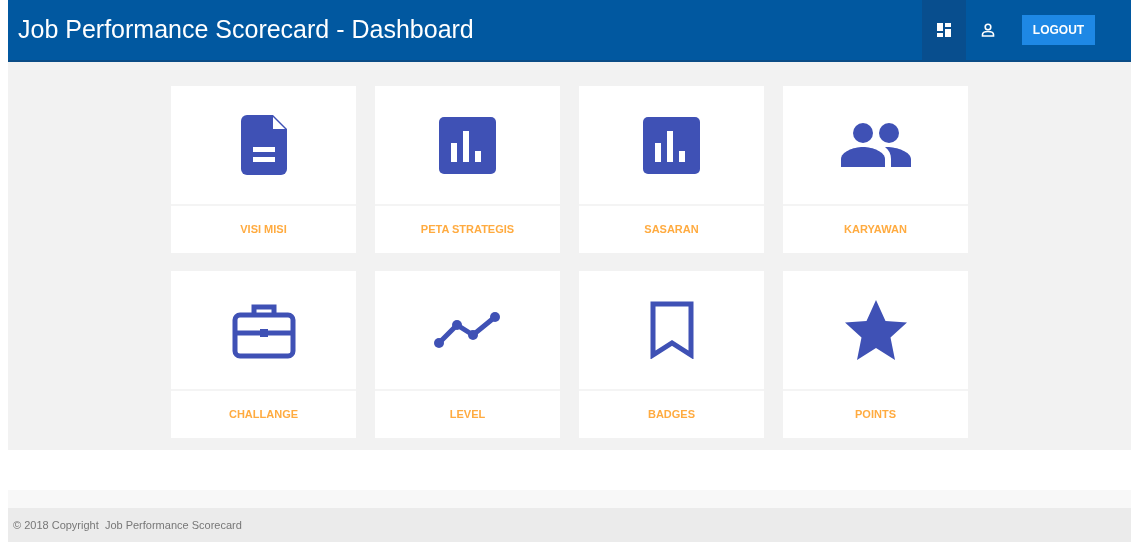 The width and height of the screenshot is (1131, 542). What do you see at coordinates (671, 230) in the screenshot?
I see `tile-label: SASARAN` at bounding box center [671, 230].